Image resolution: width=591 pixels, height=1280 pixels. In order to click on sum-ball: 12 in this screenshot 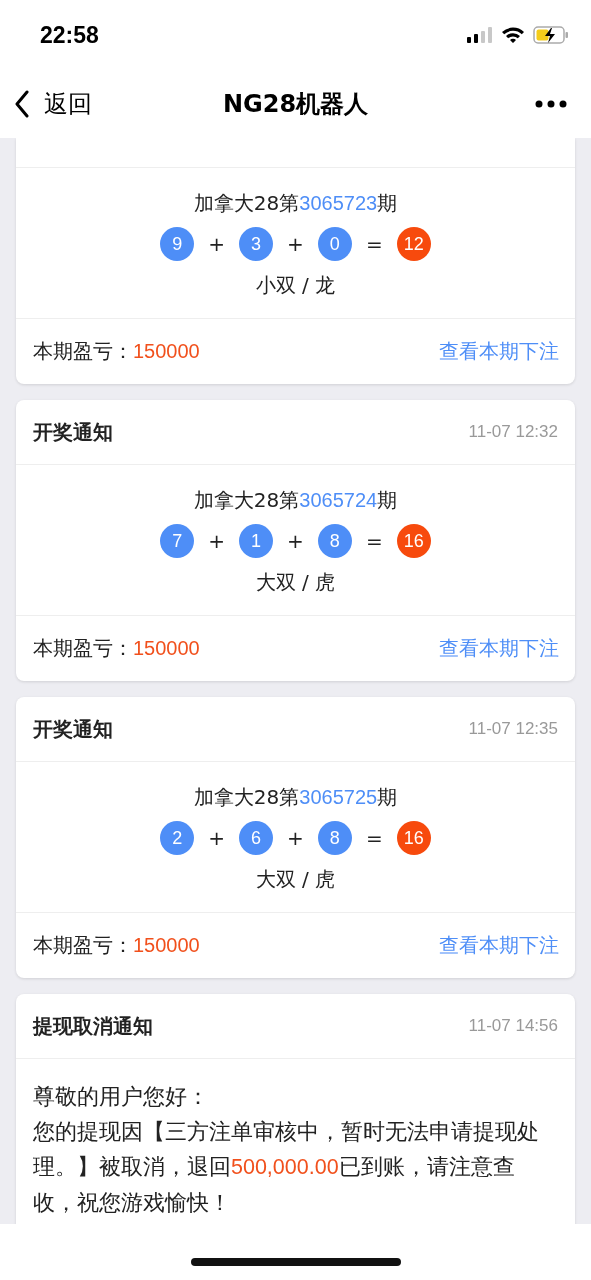, I will do `click(413, 244)`.